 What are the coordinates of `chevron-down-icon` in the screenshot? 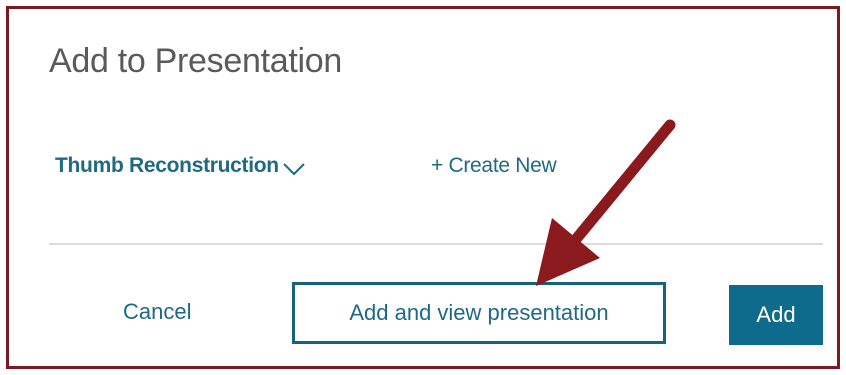 It's located at (294, 169).